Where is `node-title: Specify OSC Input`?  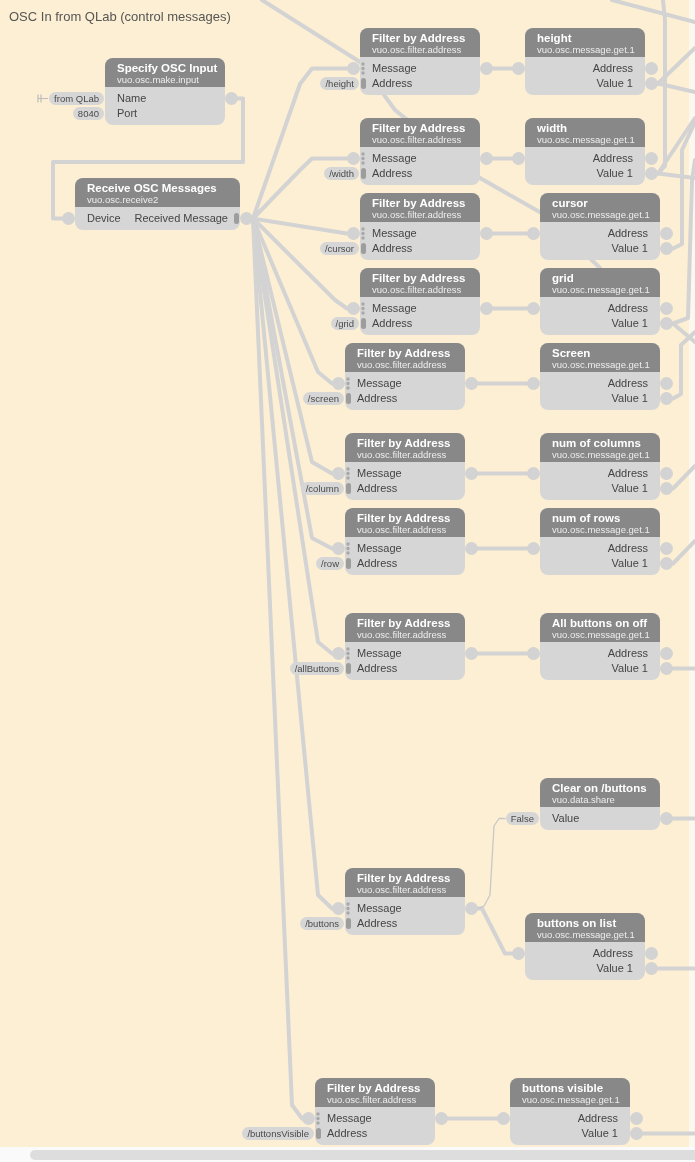
node-title: Specify OSC Input is located at coordinates (168, 68).